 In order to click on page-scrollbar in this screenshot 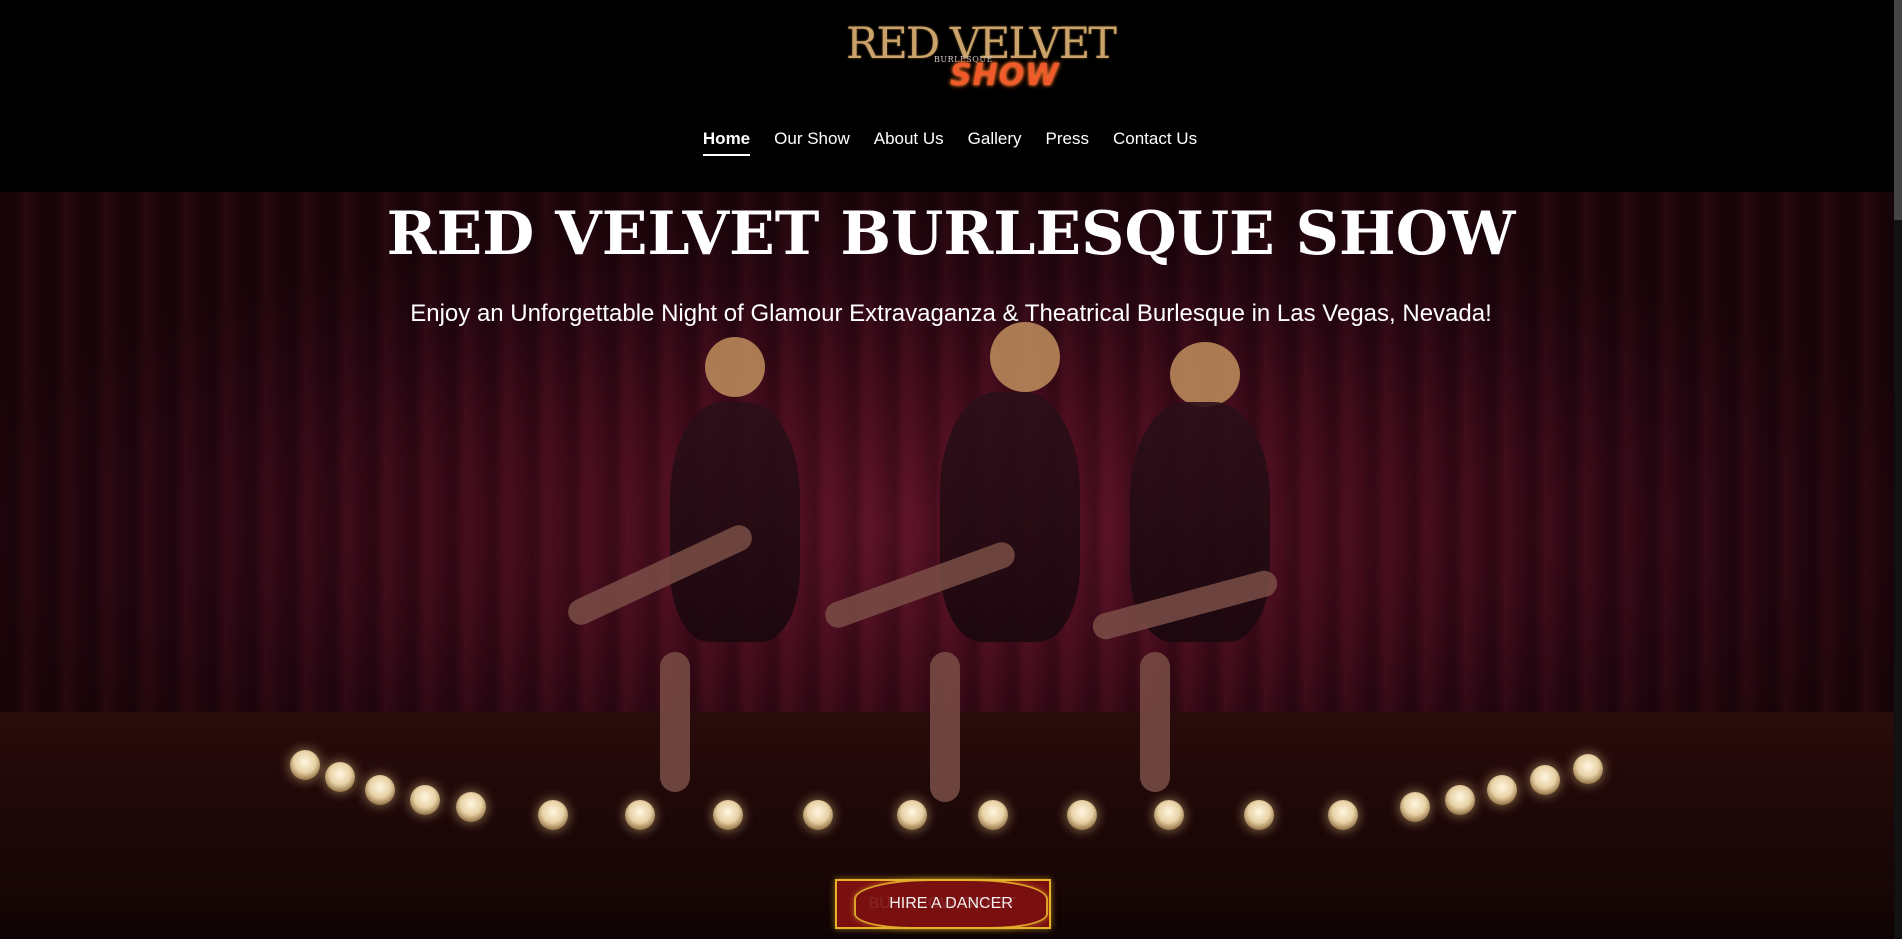, I will do `click(1898, 469)`.